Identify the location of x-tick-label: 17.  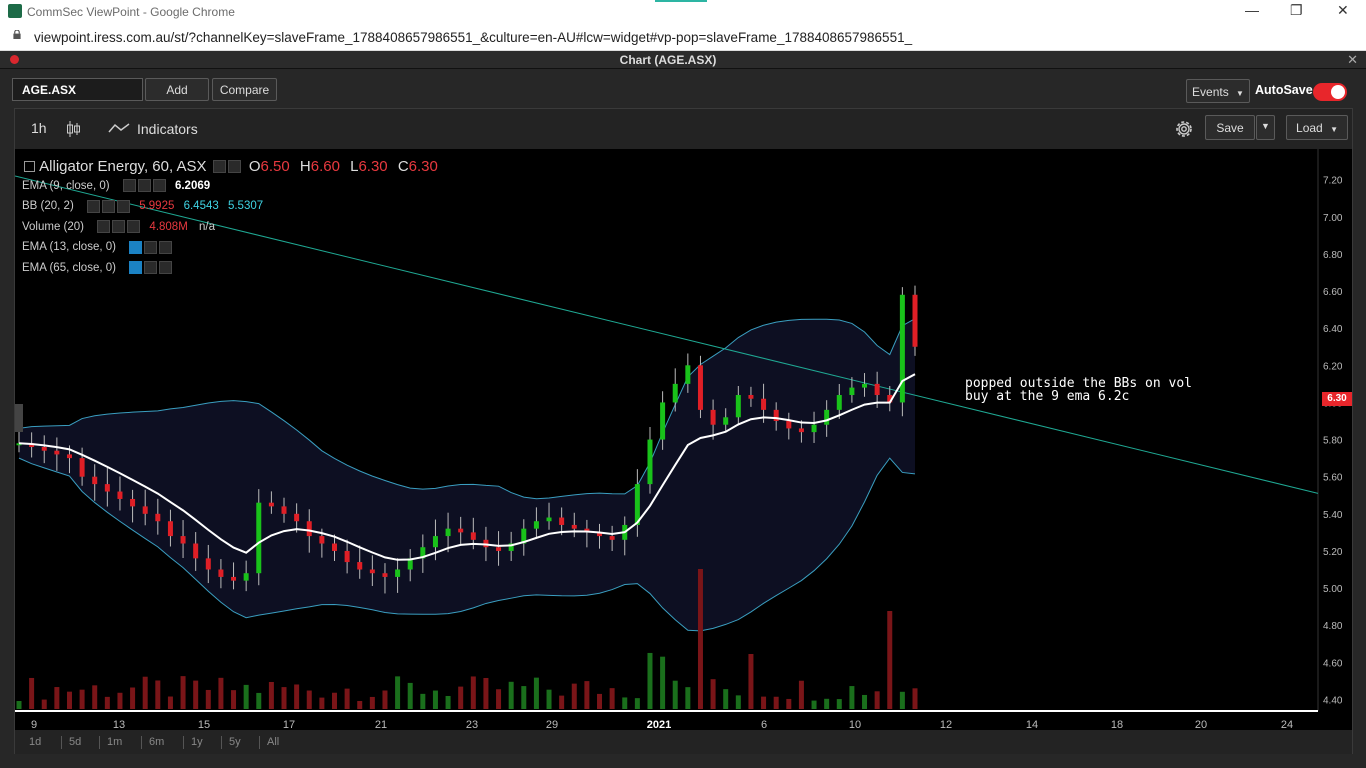
(289, 724).